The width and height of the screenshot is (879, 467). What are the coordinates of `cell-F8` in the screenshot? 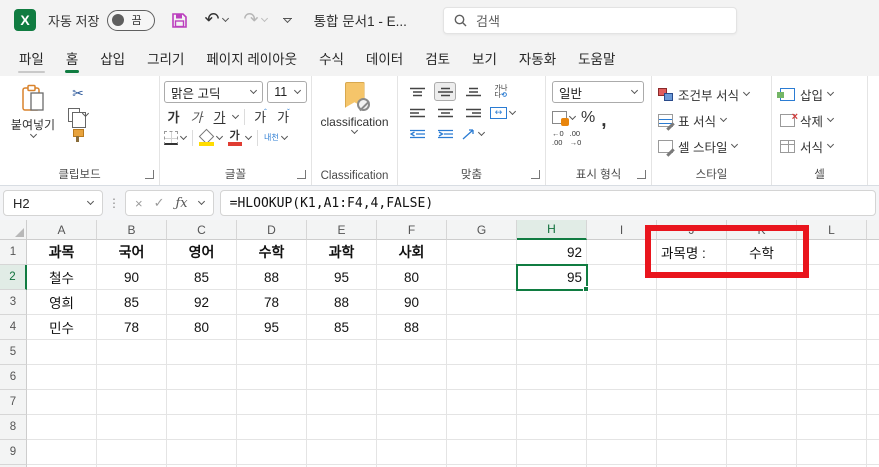 It's located at (412, 427).